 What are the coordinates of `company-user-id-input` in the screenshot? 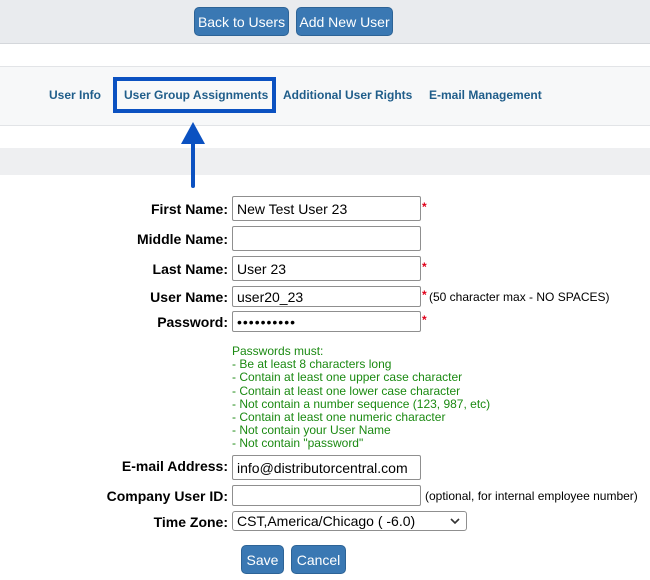 It's located at (326, 495).